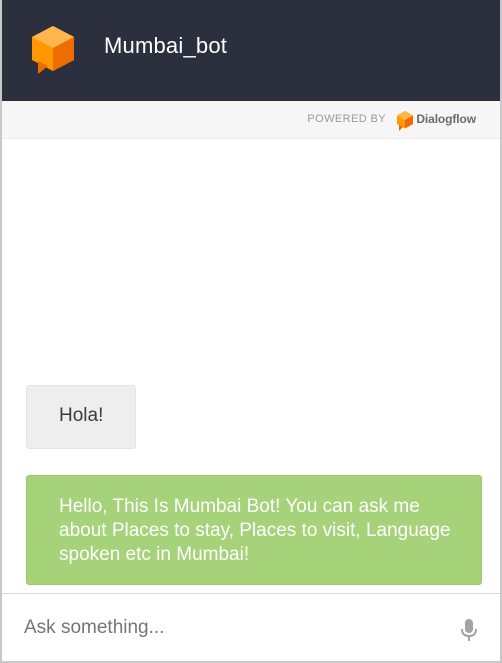 The width and height of the screenshot is (502, 663). I want to click on bot-name-title: Mumbai_bot, so click(166, 45).